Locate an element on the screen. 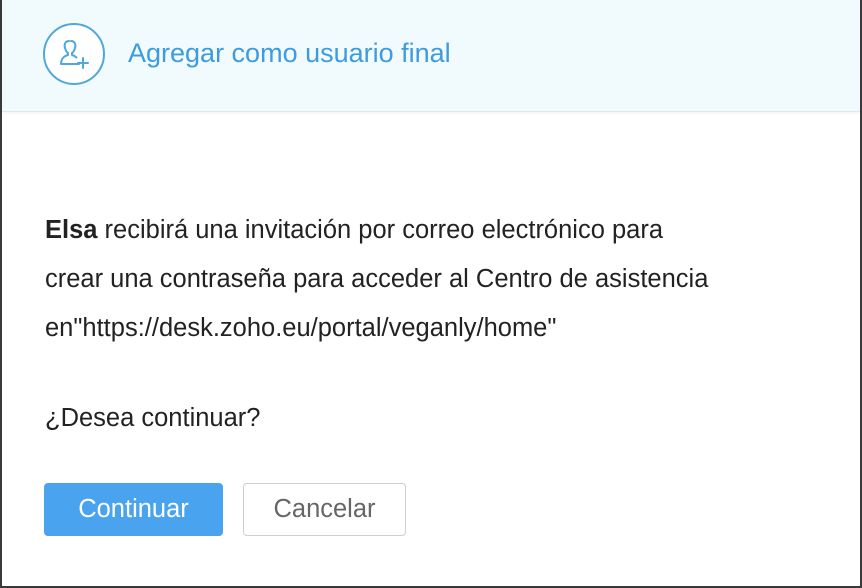 This screenshot has height=588, width=862. cancel-button: Cancelar is located at coordinates (324, 509).